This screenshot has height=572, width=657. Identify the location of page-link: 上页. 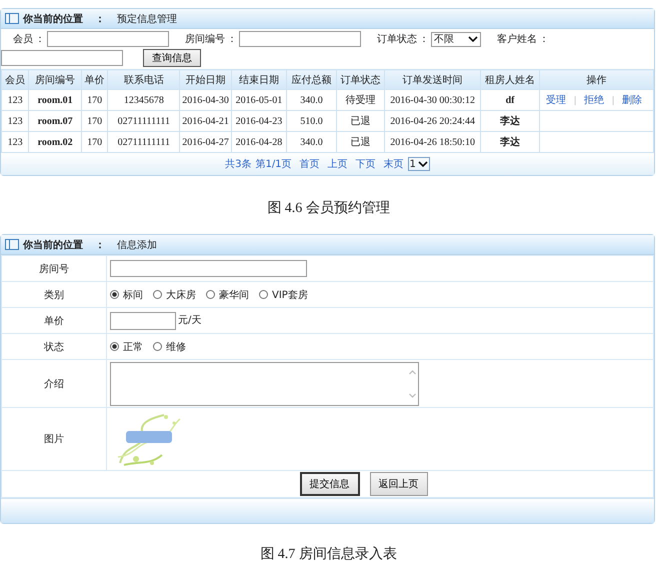
(338, 164).